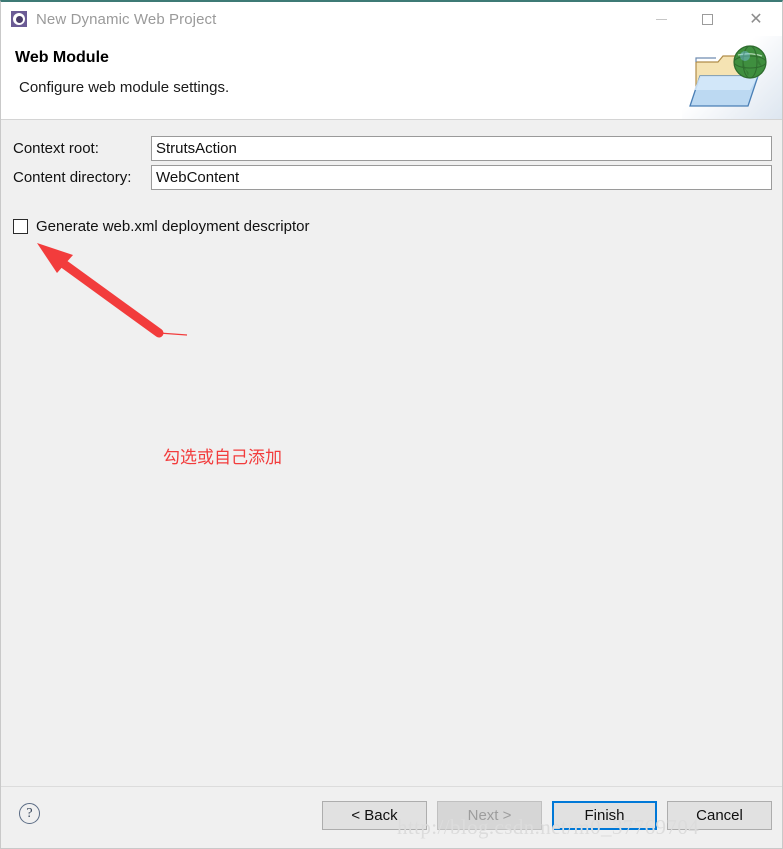 The height and width of the screenshot is (849, 783). I want to click on annotation-text: 勾选或自己添加, so click(222, 458).